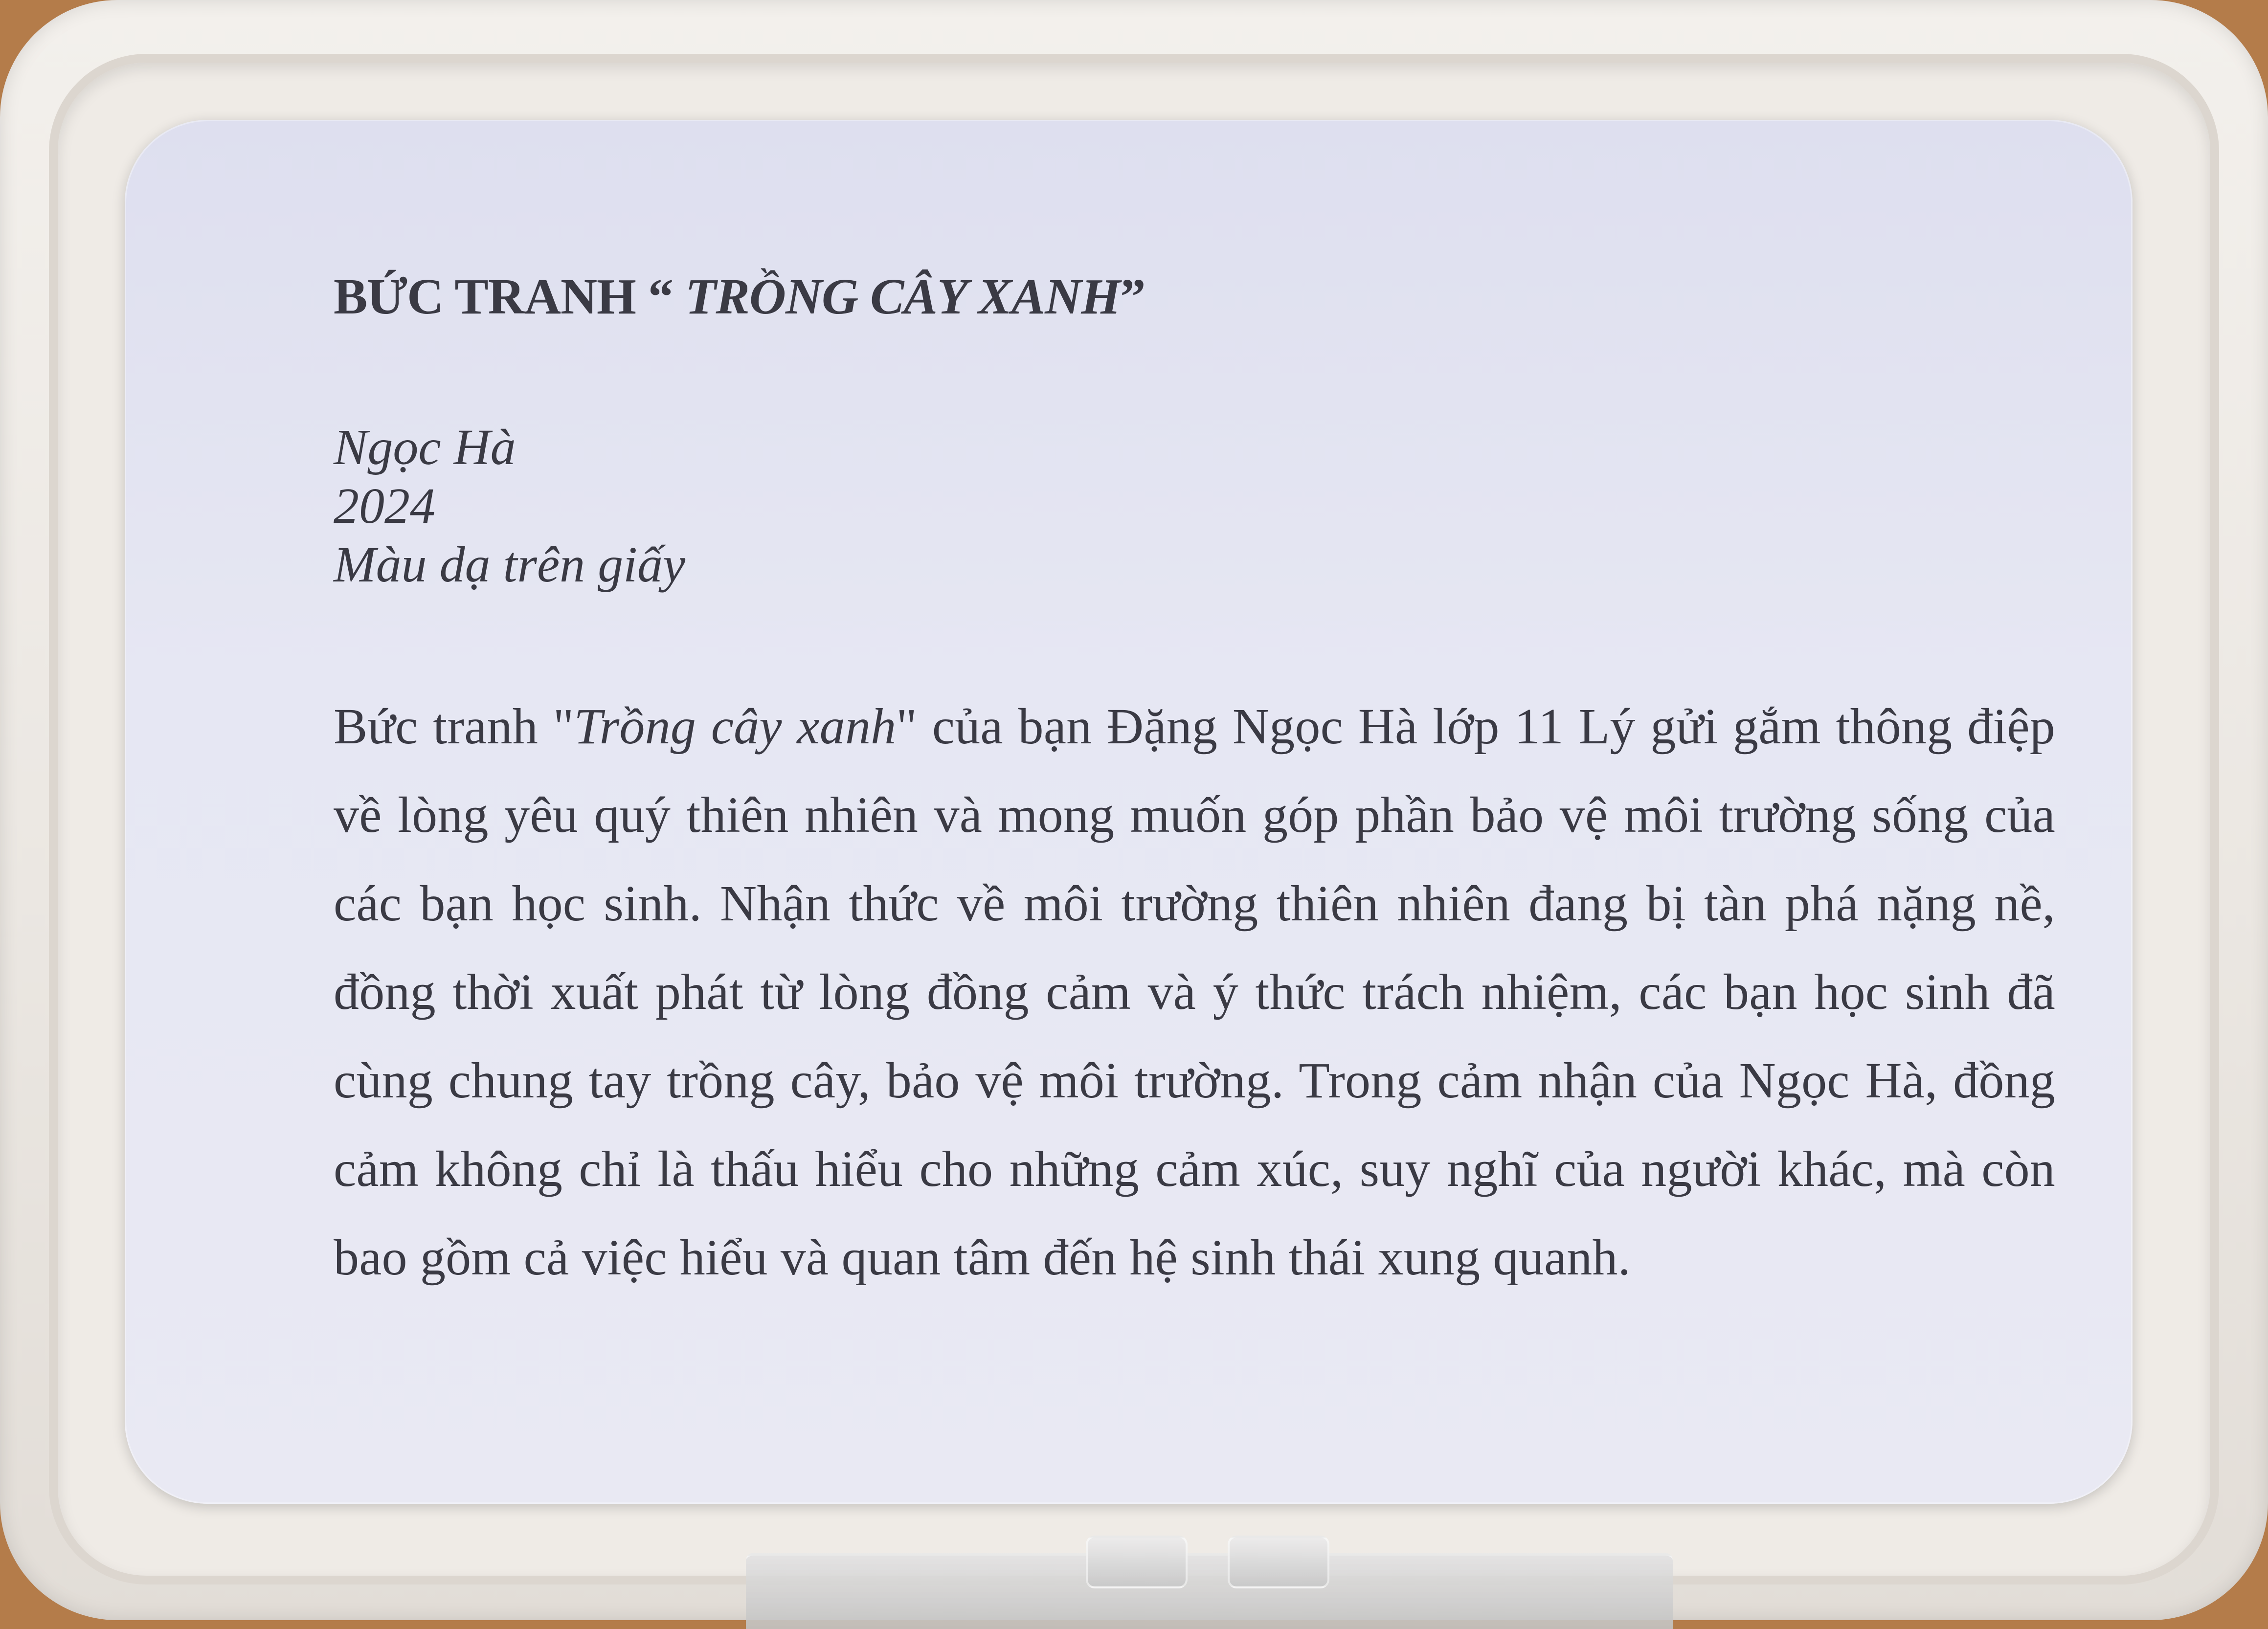  I want to click on description-part1: Bức tranh ", so click(454, 727).